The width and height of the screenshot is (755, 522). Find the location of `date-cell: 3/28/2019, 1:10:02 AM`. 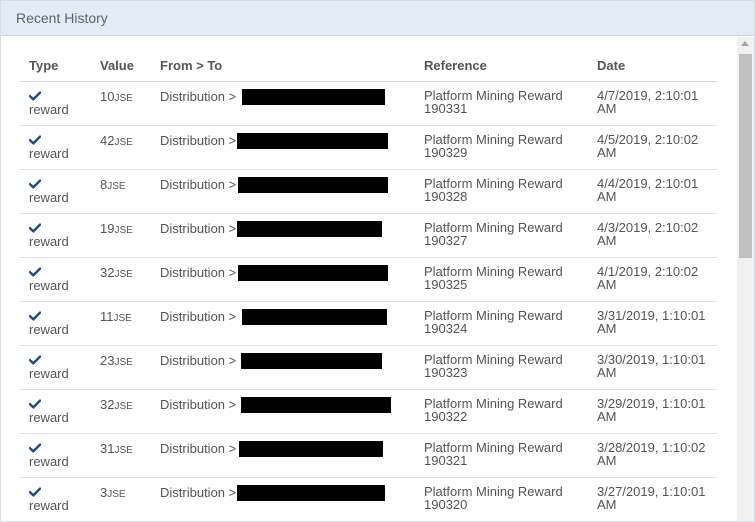

date-cell: 3/28/2019, 1:10:02 AM is located at coordinates (651, 454).